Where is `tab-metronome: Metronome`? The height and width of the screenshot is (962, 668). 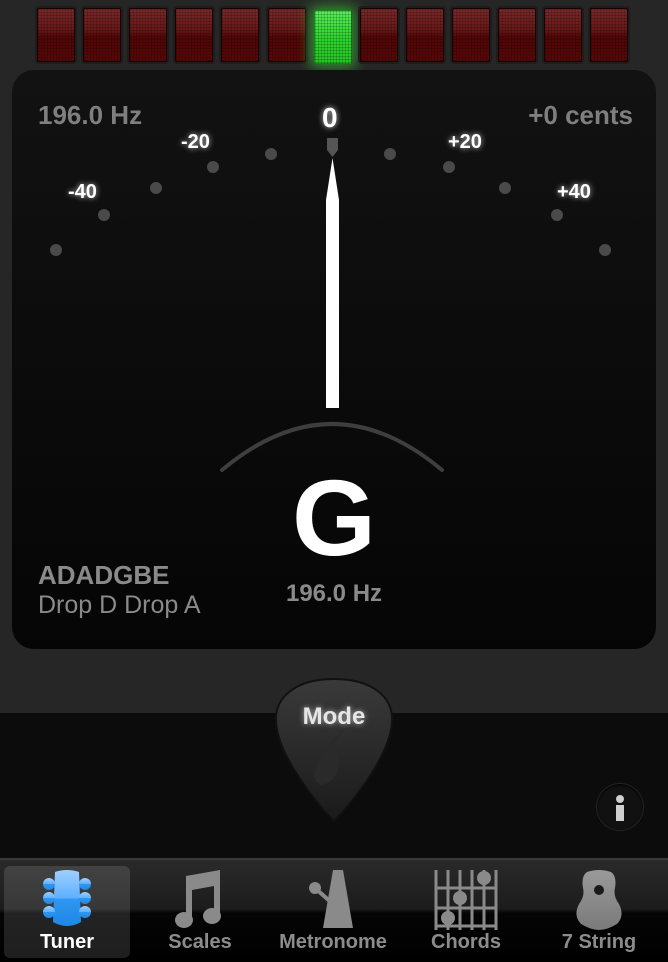 tab-metronome: Metronome is located at coordinates (333, 912).